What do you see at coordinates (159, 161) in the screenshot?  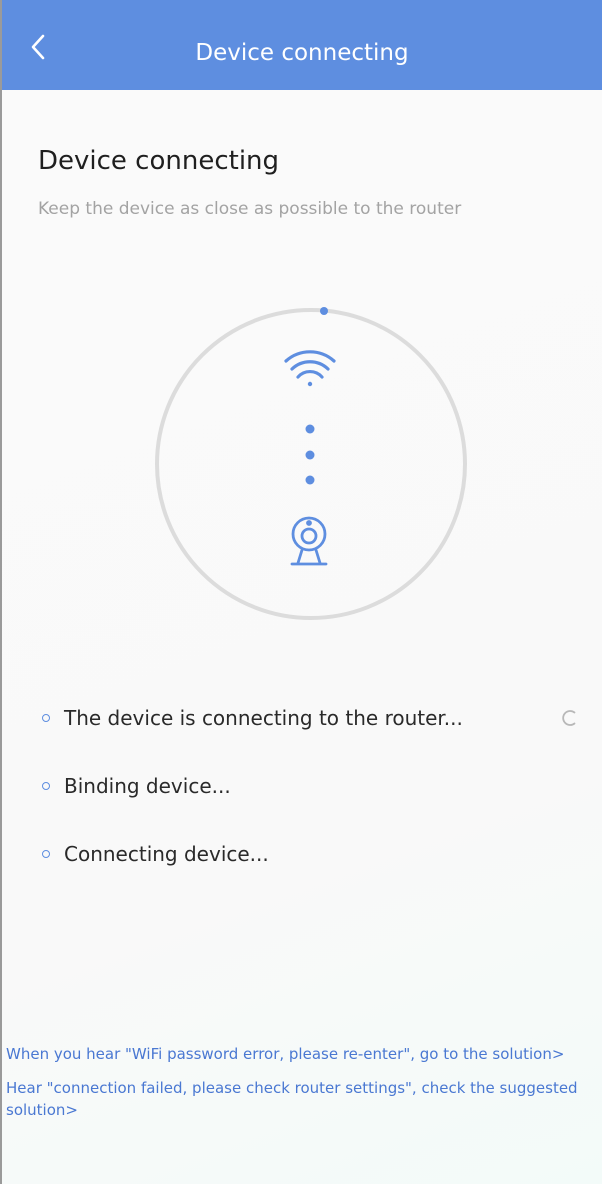 I see `page-title: Device connecting` at bounding box center [159, 161].